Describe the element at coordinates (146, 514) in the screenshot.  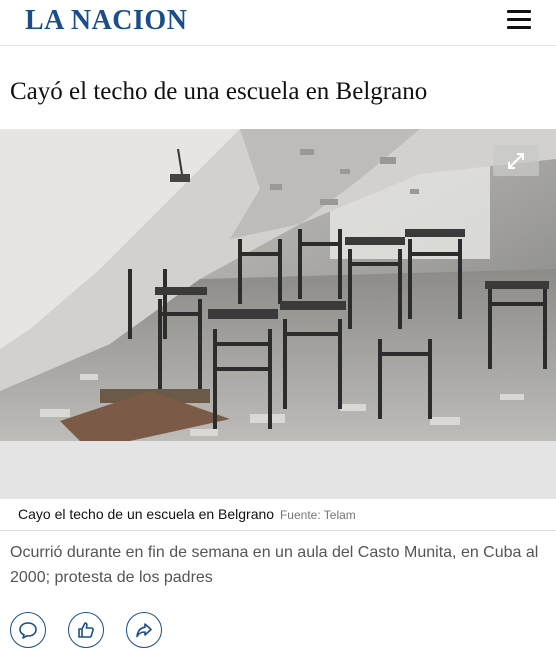
I see `caption-text: Cayo el techo de un escuela en Belgrano` at that location.